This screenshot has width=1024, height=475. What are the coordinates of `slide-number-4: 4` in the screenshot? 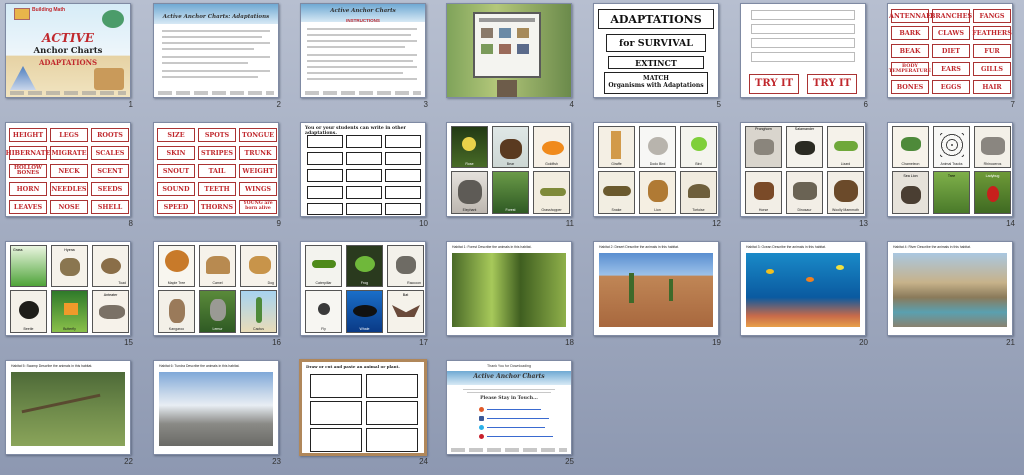 It's located at (571, 104).